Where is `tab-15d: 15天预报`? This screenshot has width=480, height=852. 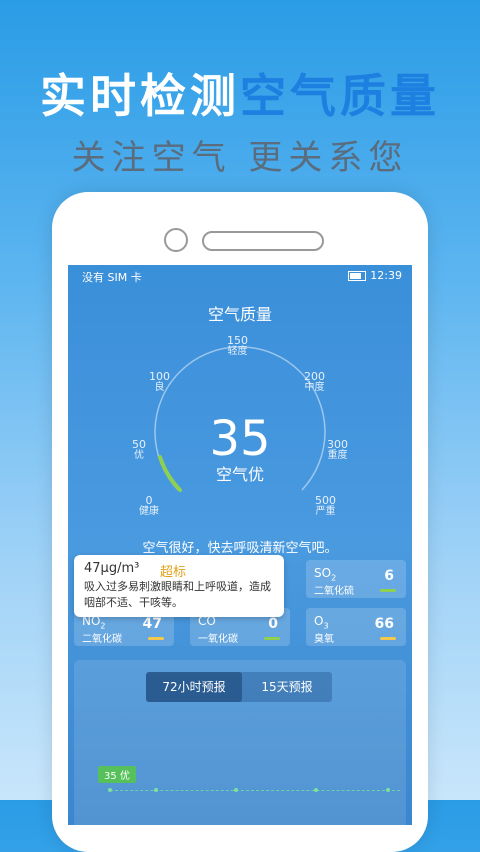
tab-15d: 15天预报 is located at coordinates (287, 687).